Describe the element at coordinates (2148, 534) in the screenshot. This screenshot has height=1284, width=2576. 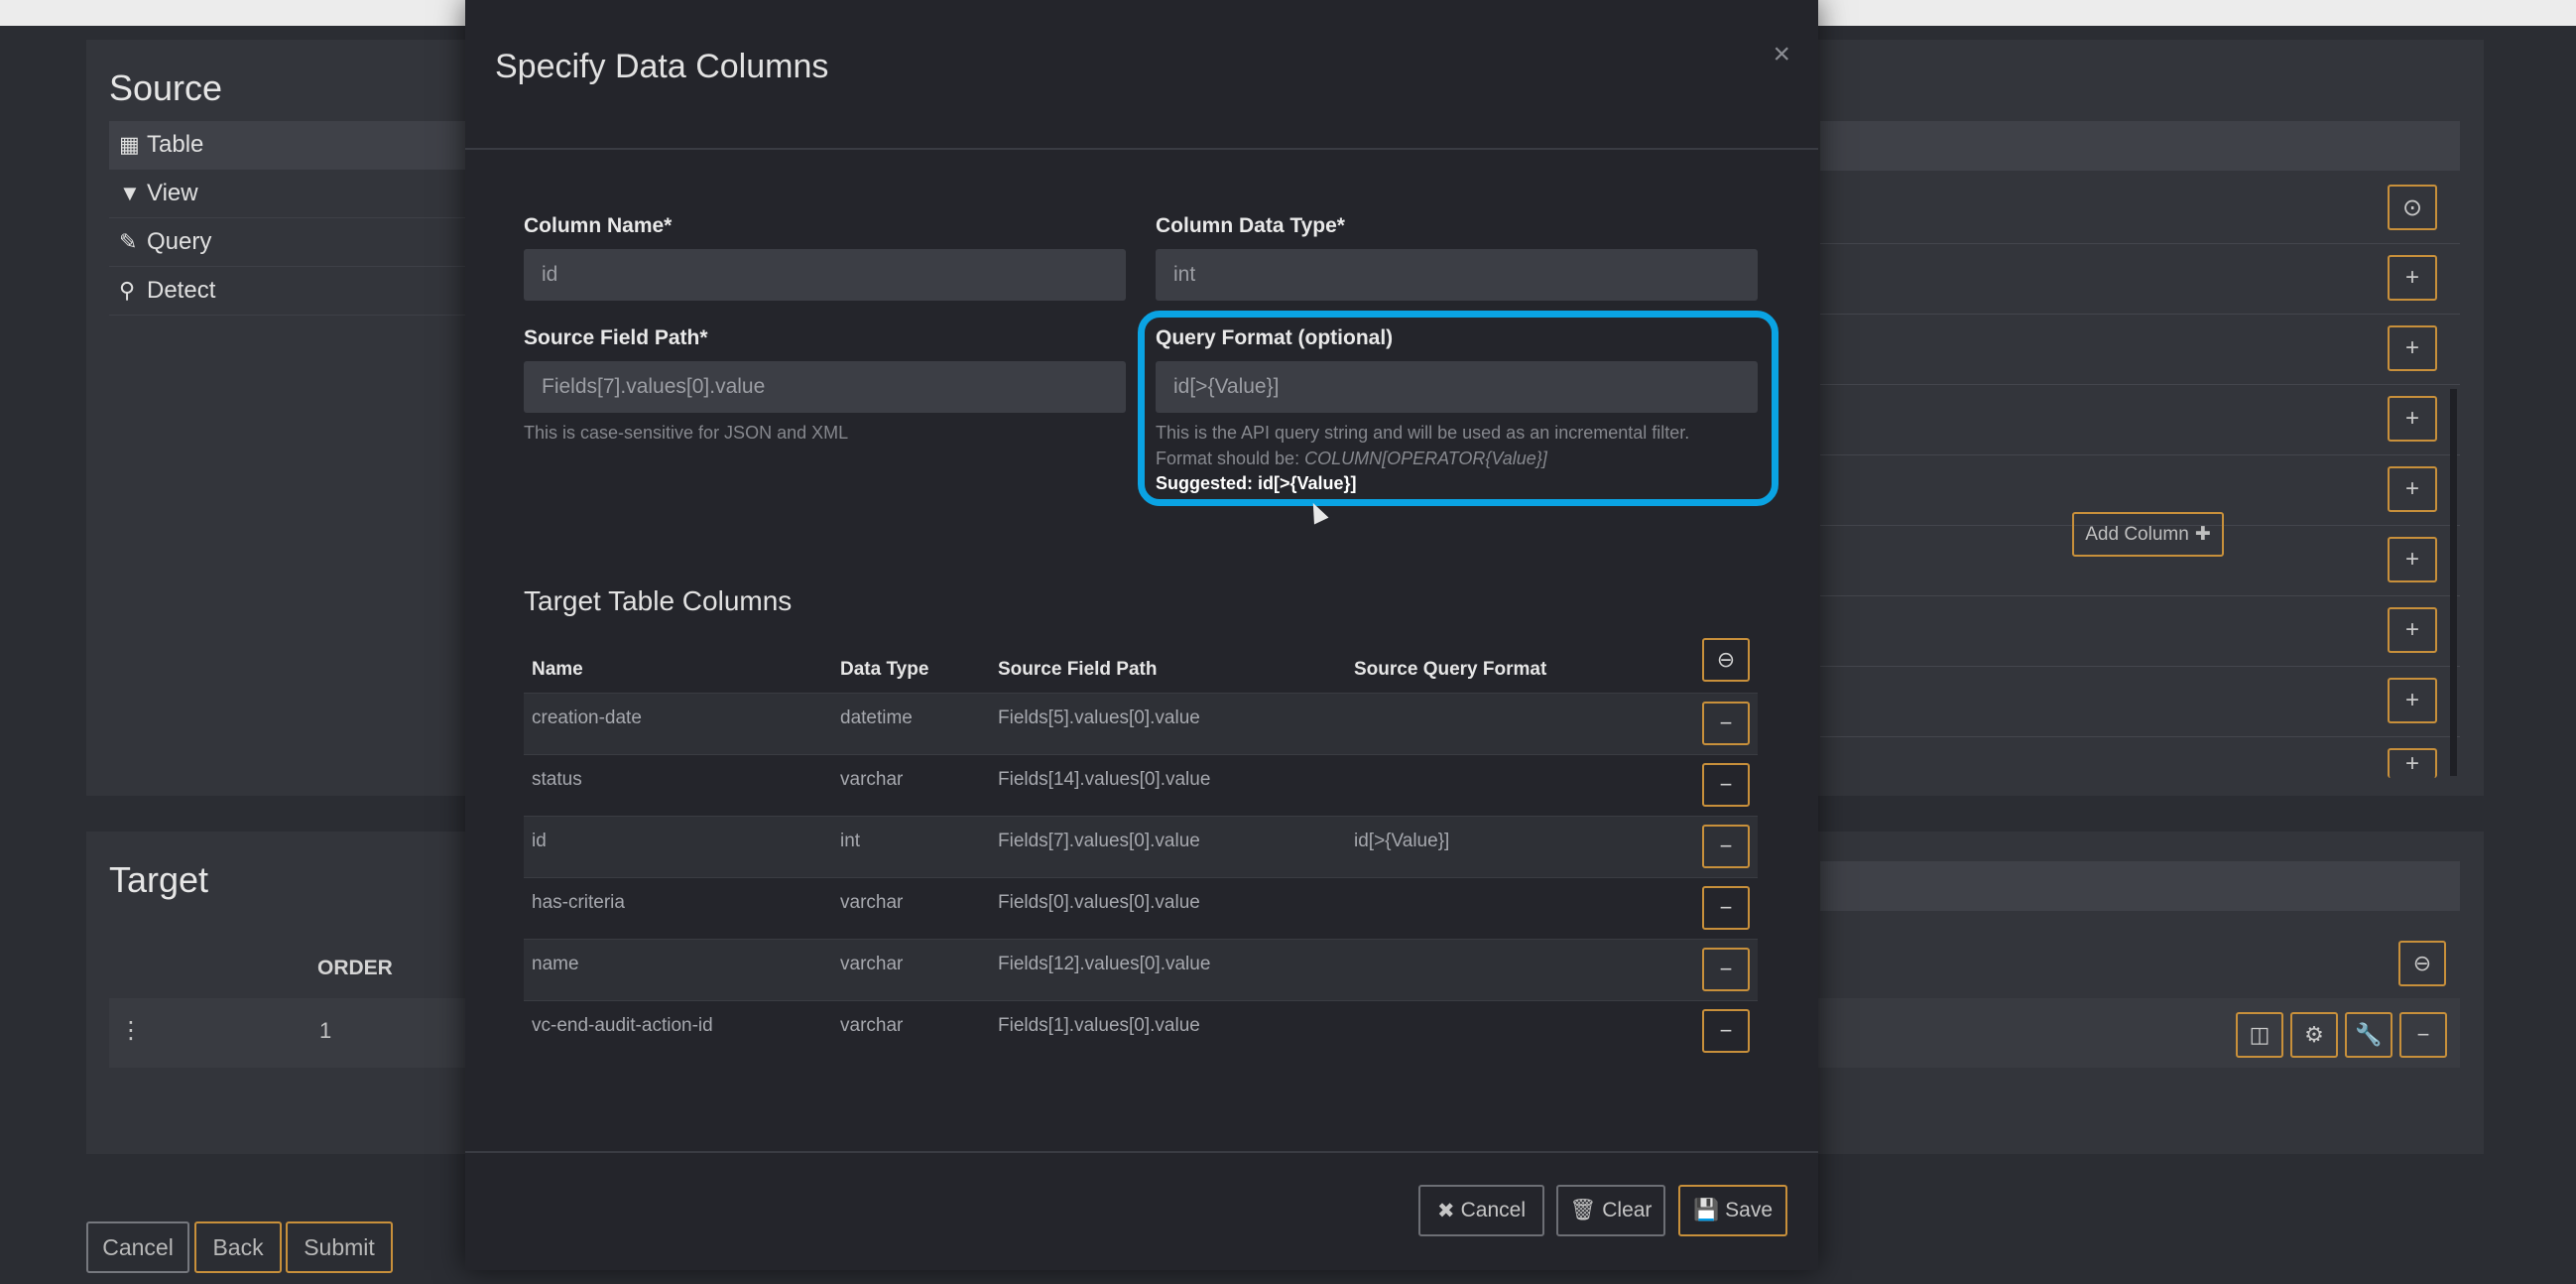
I see `add-column-button: Add Column ✚` at that location.